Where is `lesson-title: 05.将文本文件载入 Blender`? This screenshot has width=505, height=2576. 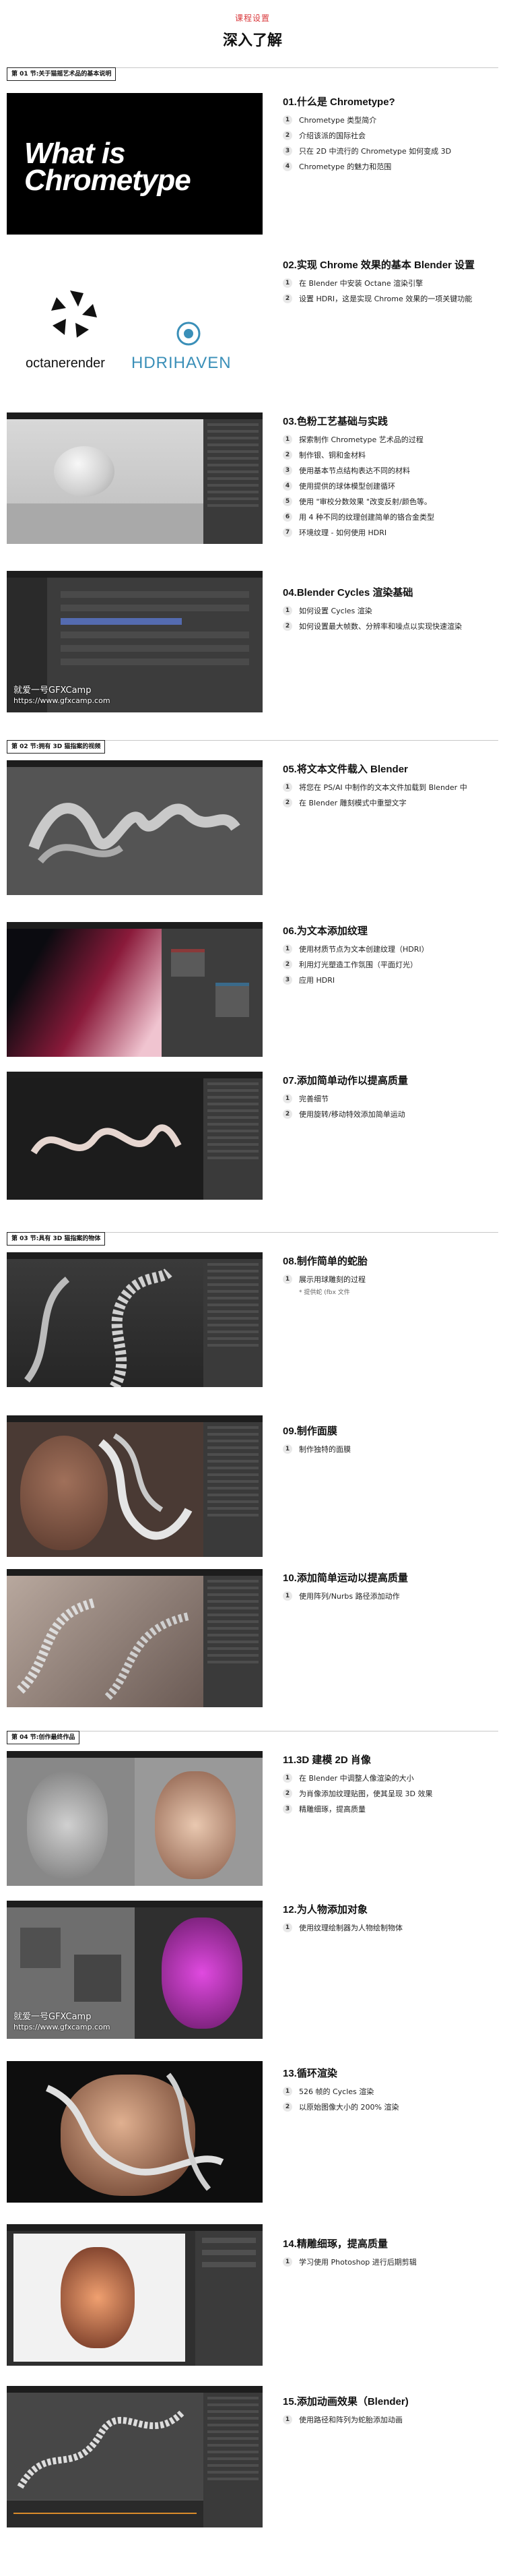
lesson-title: 05.将文本文件载入 Blender is located at coordinates (345, 769).